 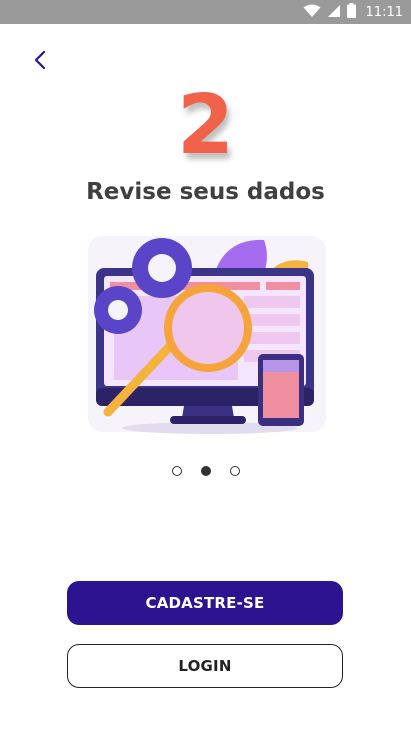 I want to click on chevron-left-icon, so click(x=40, y=62).